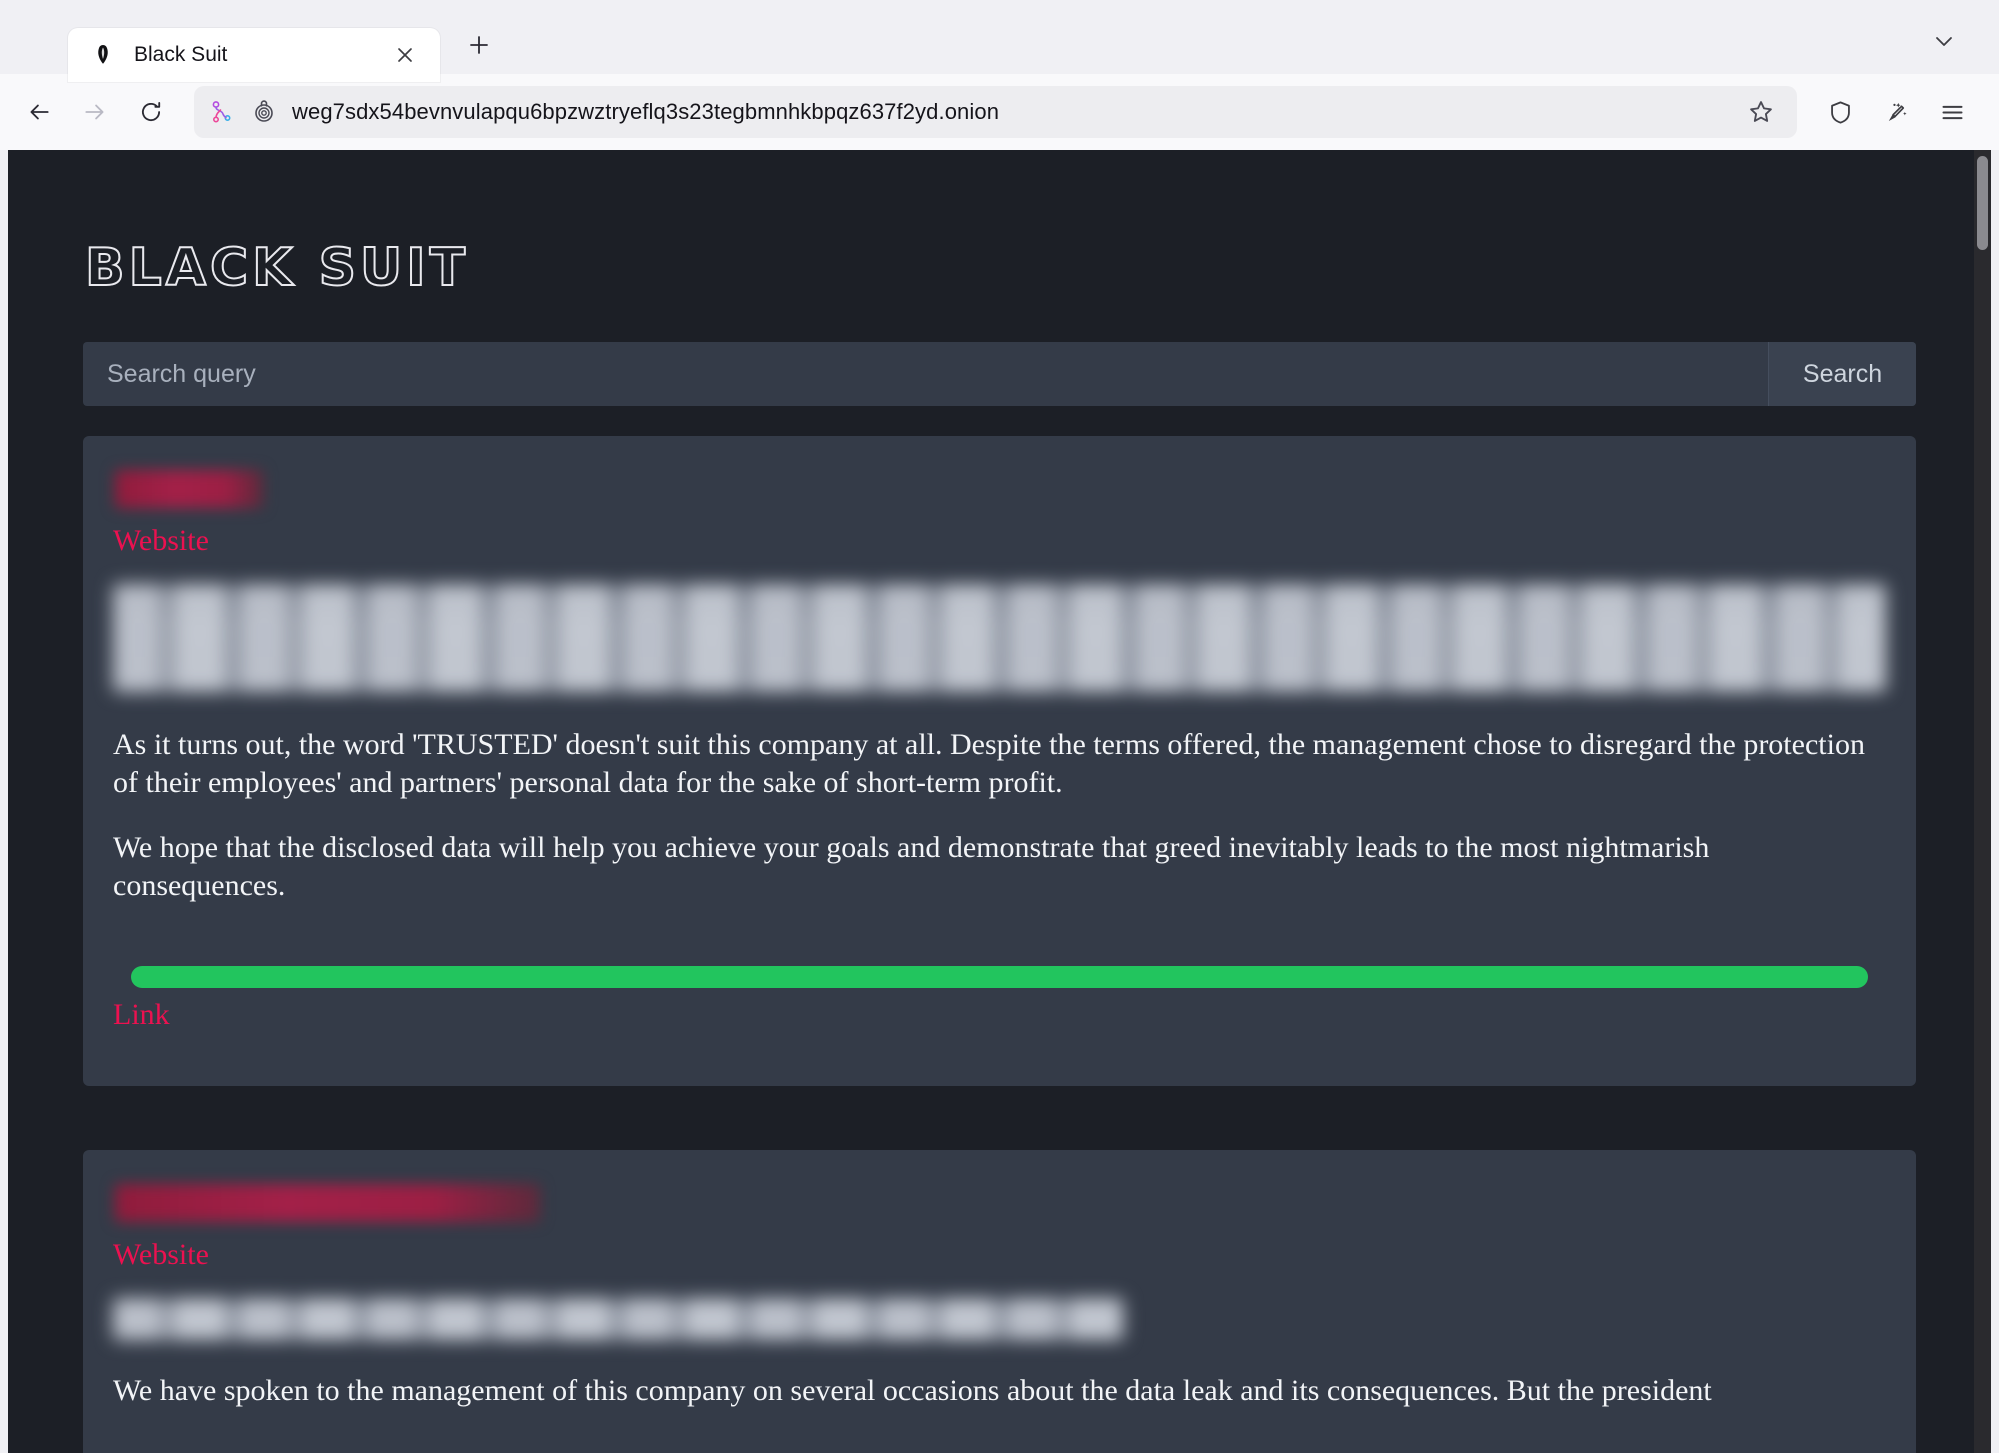 The width and height of the screenshot is (1999, 1453). What do you see at coordinates (1000, 268) in the screenshot?
I see `page-title: BLACK SUIT` at bounding box center [1000, 268].